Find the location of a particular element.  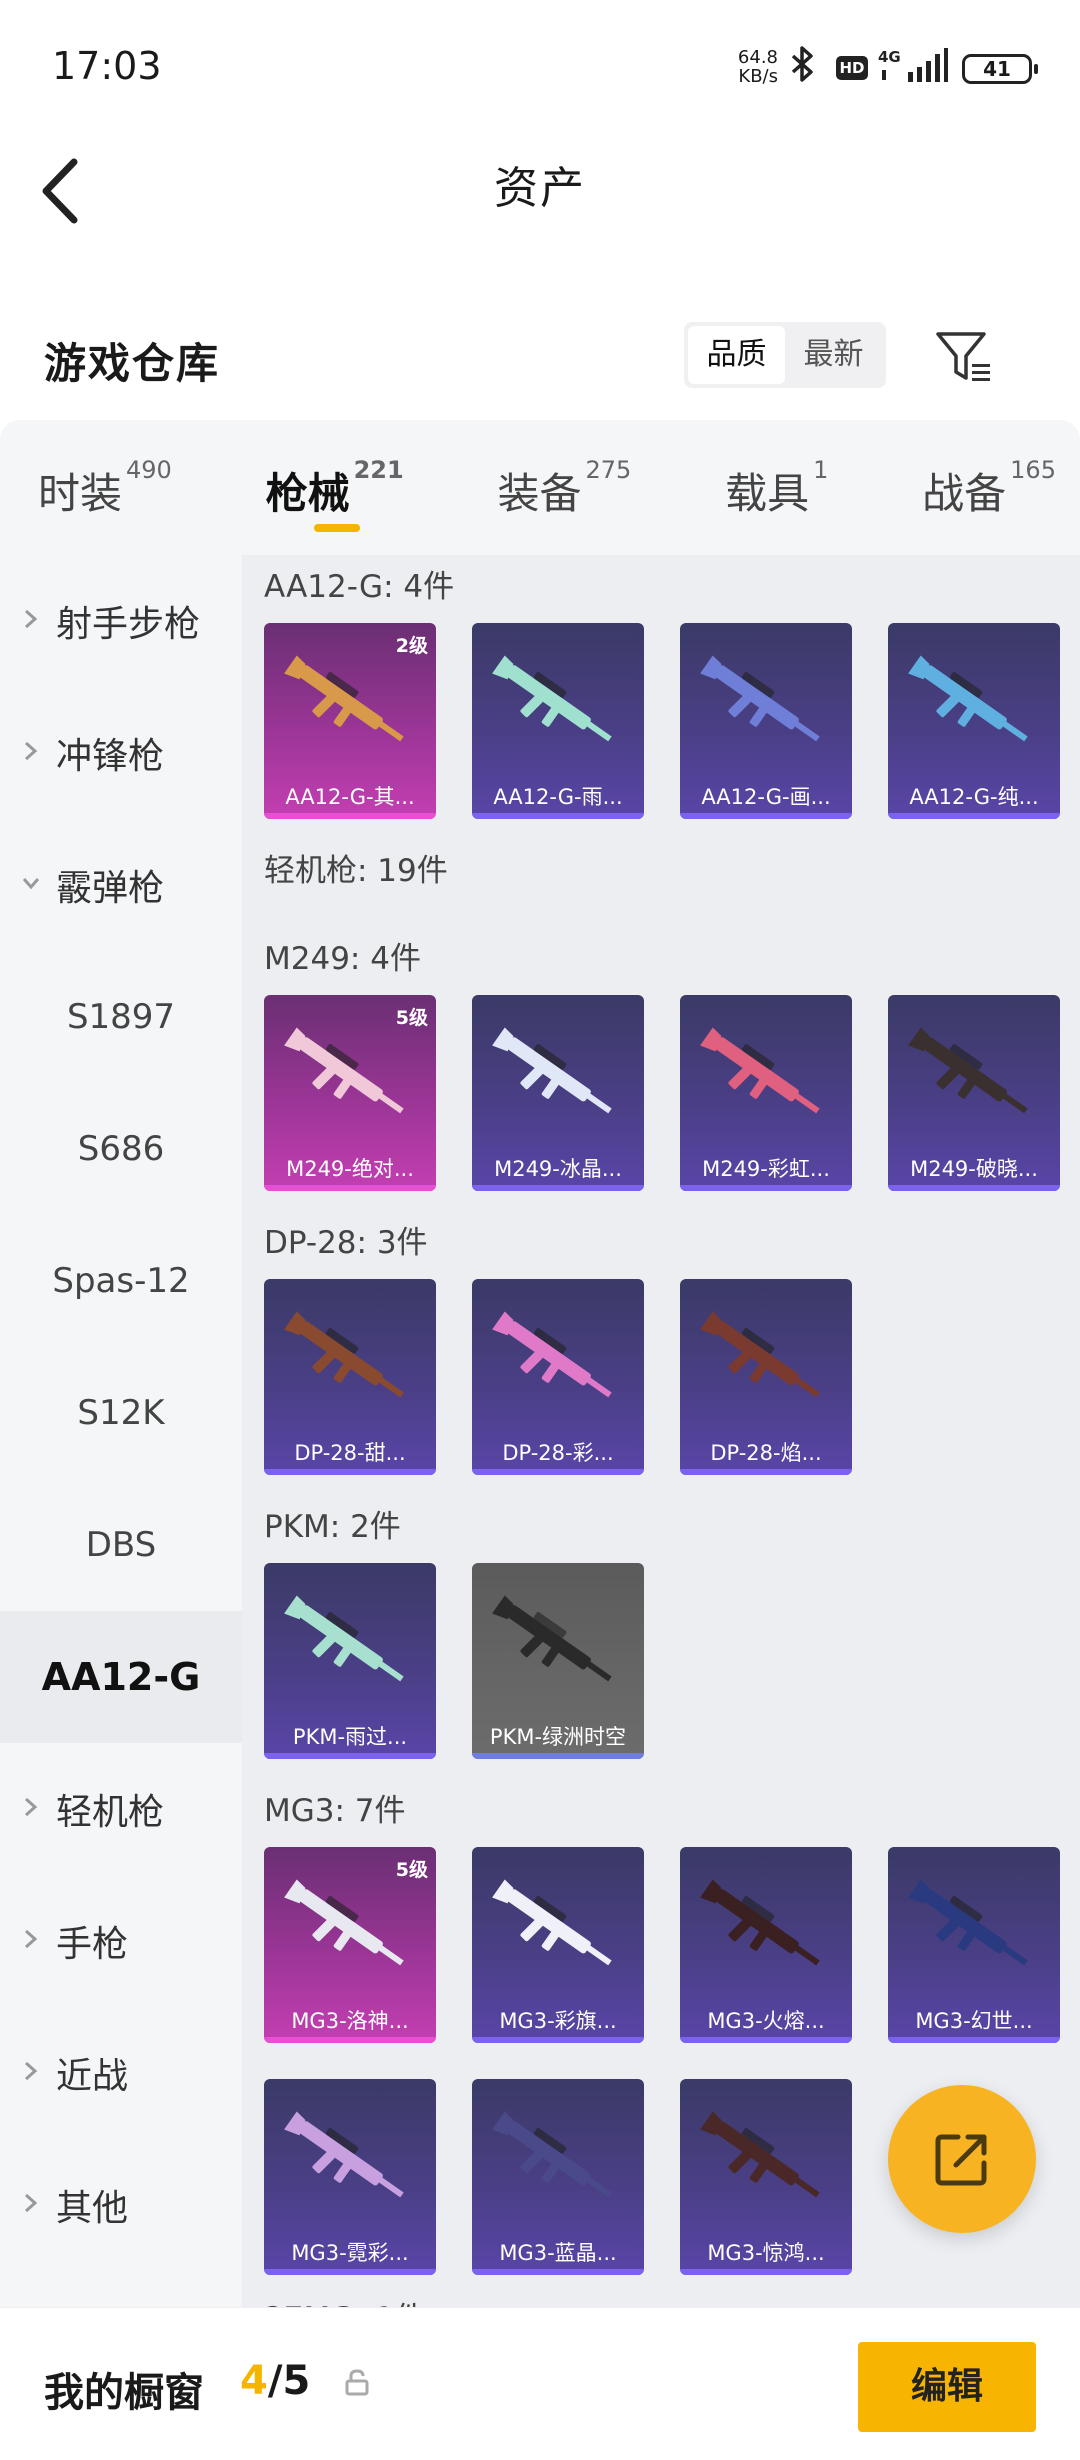

share-button is located at coordinates (962, 2159).